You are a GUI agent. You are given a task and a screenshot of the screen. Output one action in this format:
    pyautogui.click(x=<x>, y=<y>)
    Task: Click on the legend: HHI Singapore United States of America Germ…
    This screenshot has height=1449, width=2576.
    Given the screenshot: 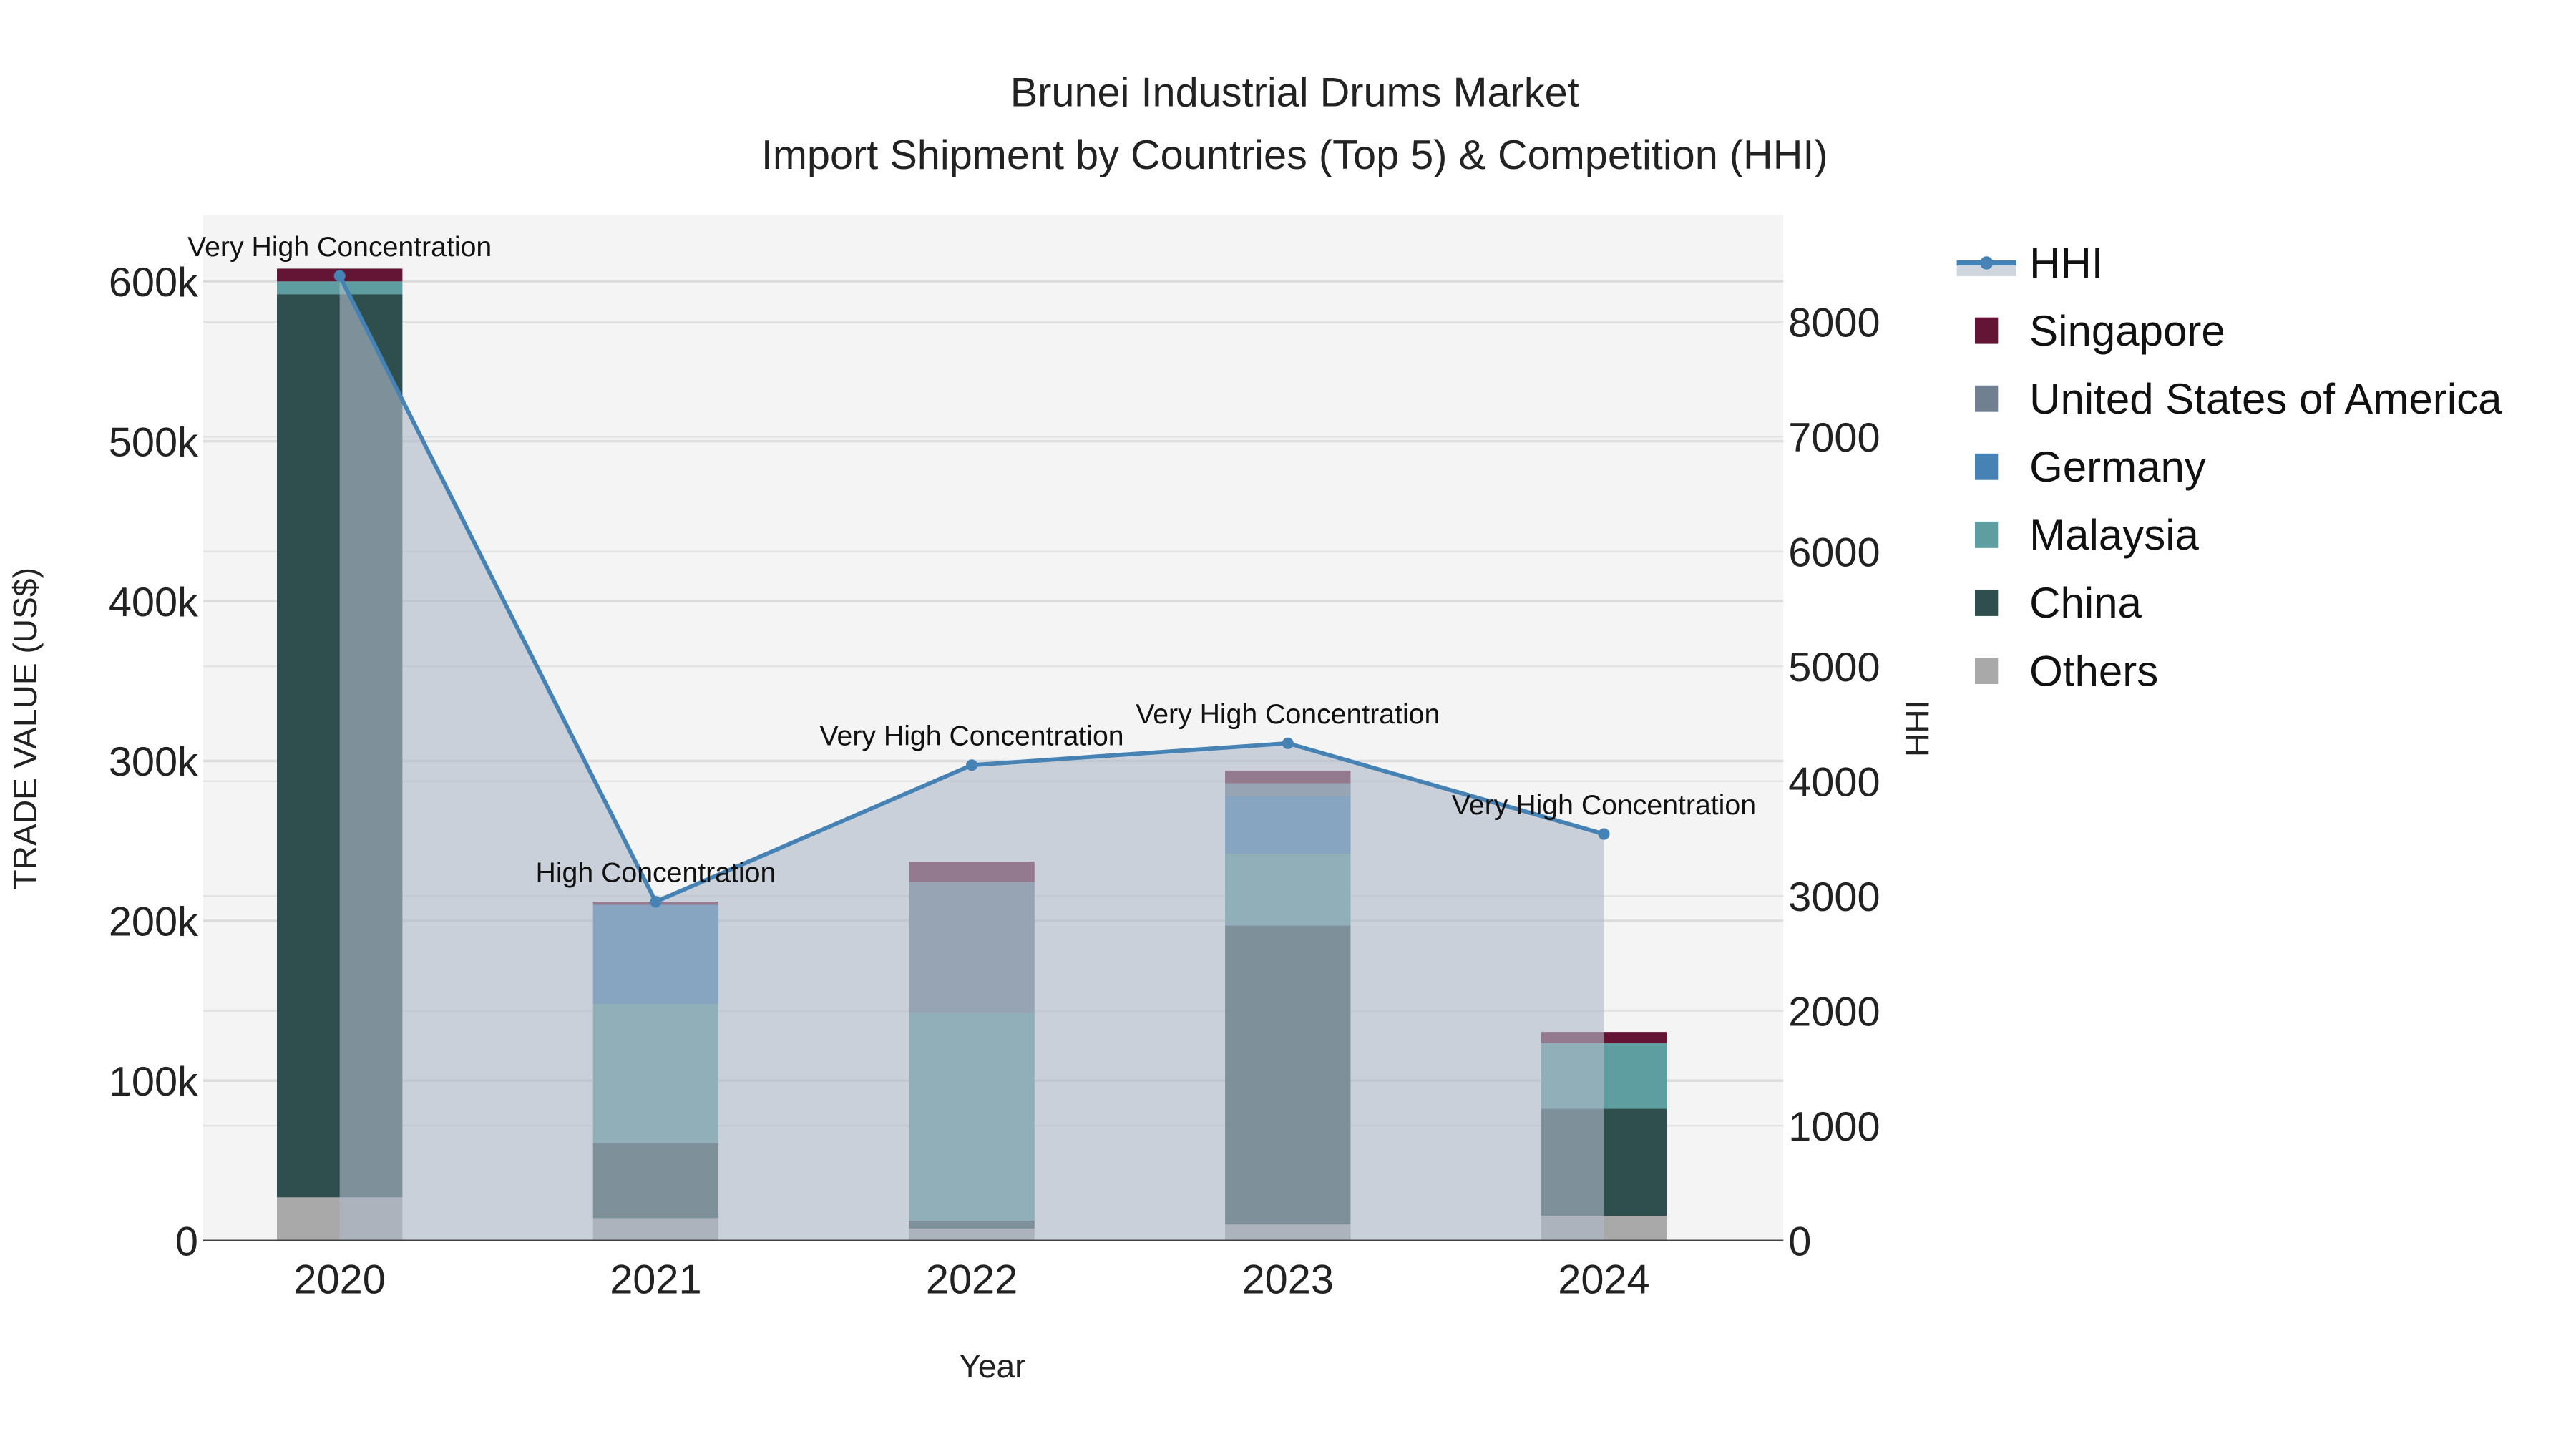 What is the action you would take?
    pyautogui.click(x=2229, y=467)
    